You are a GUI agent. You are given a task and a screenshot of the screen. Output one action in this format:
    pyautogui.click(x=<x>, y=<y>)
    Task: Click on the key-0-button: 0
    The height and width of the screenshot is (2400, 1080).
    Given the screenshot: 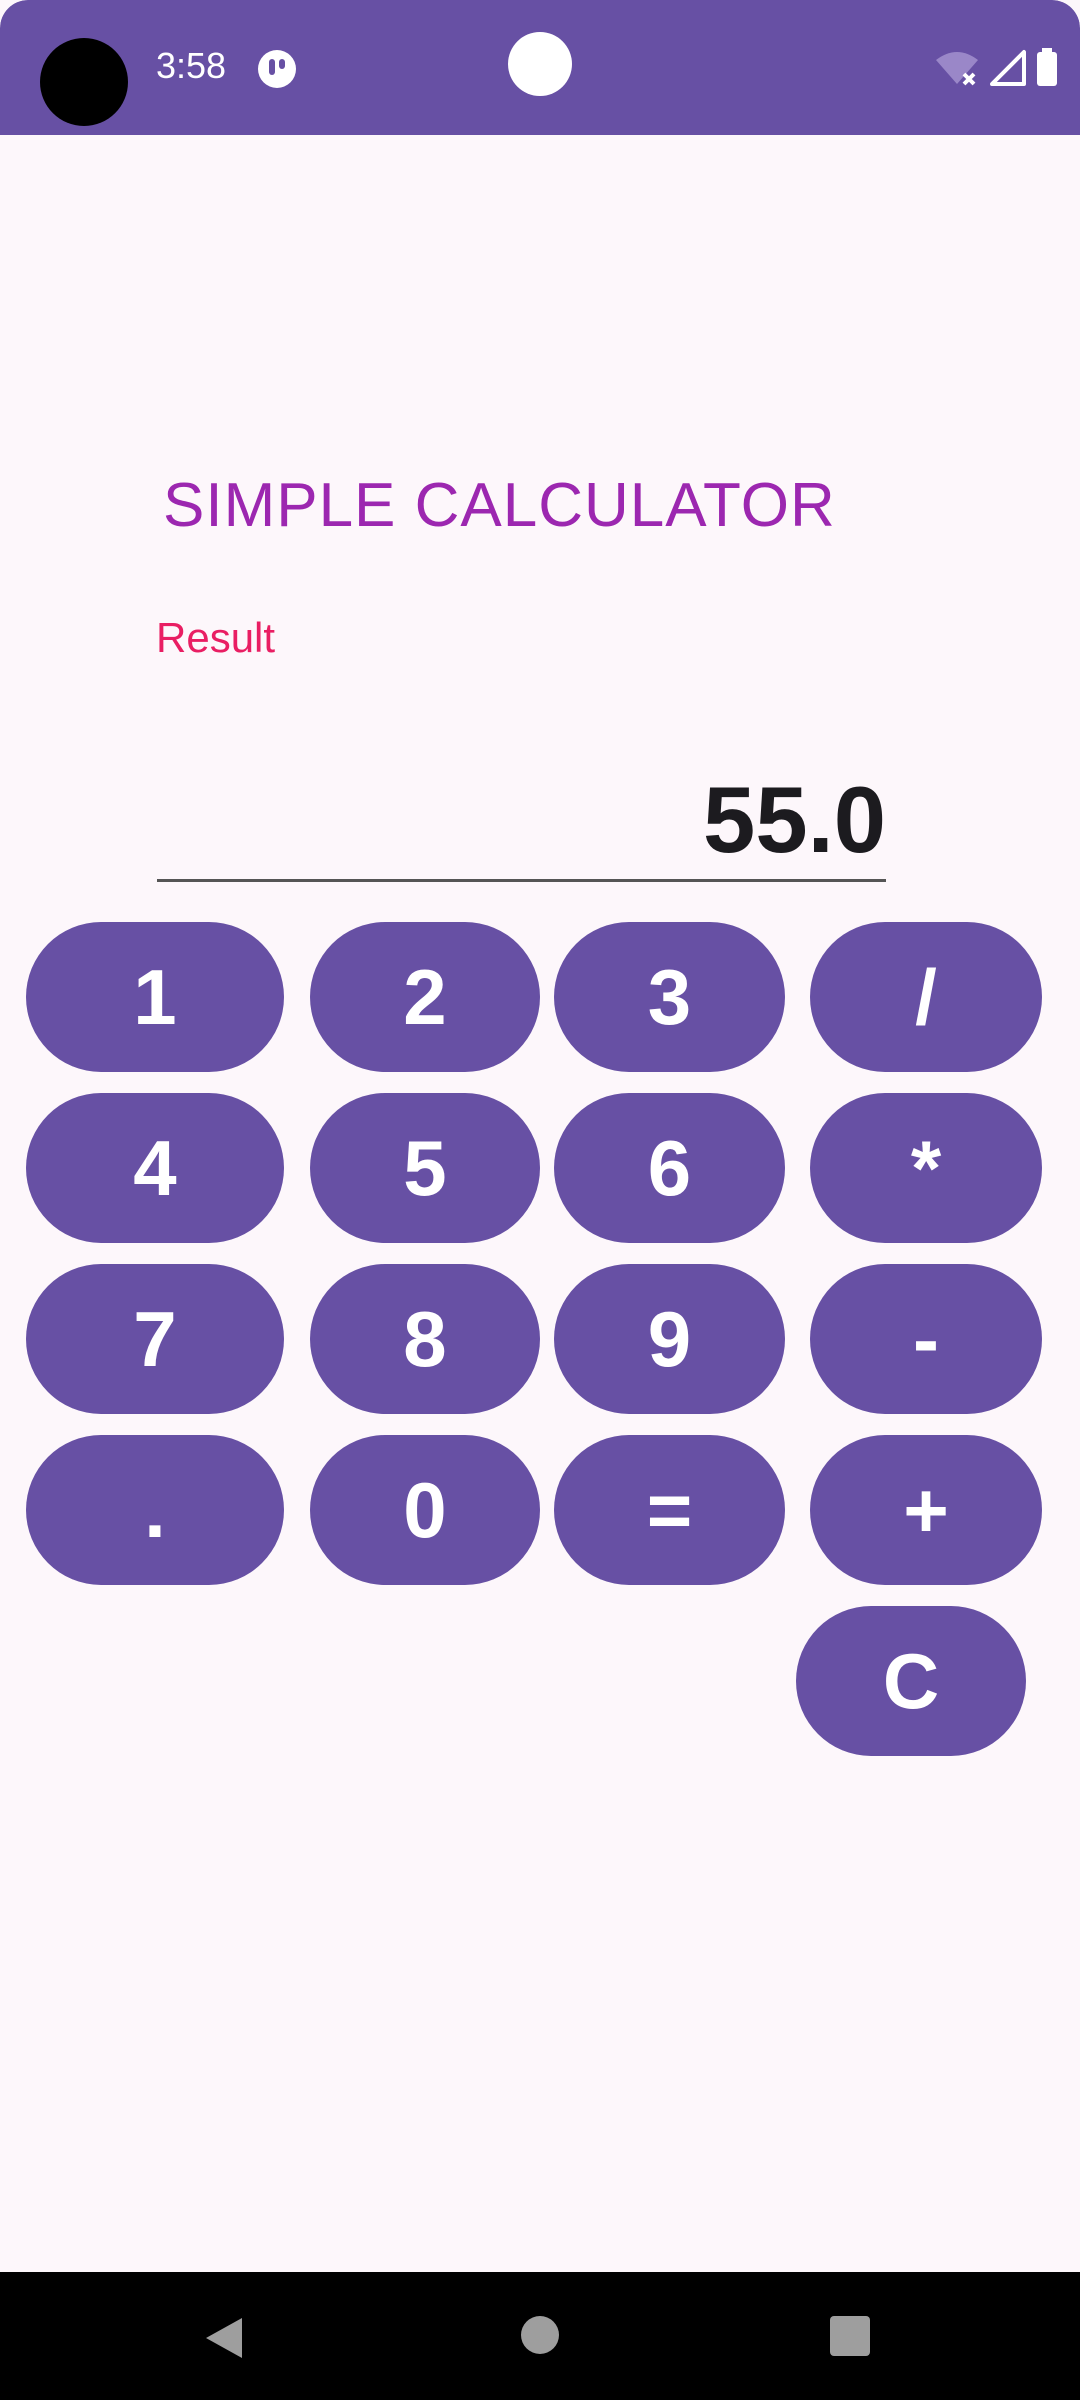 What is the action you would take?
    pyautogui.click(x=425, y=1510)
    